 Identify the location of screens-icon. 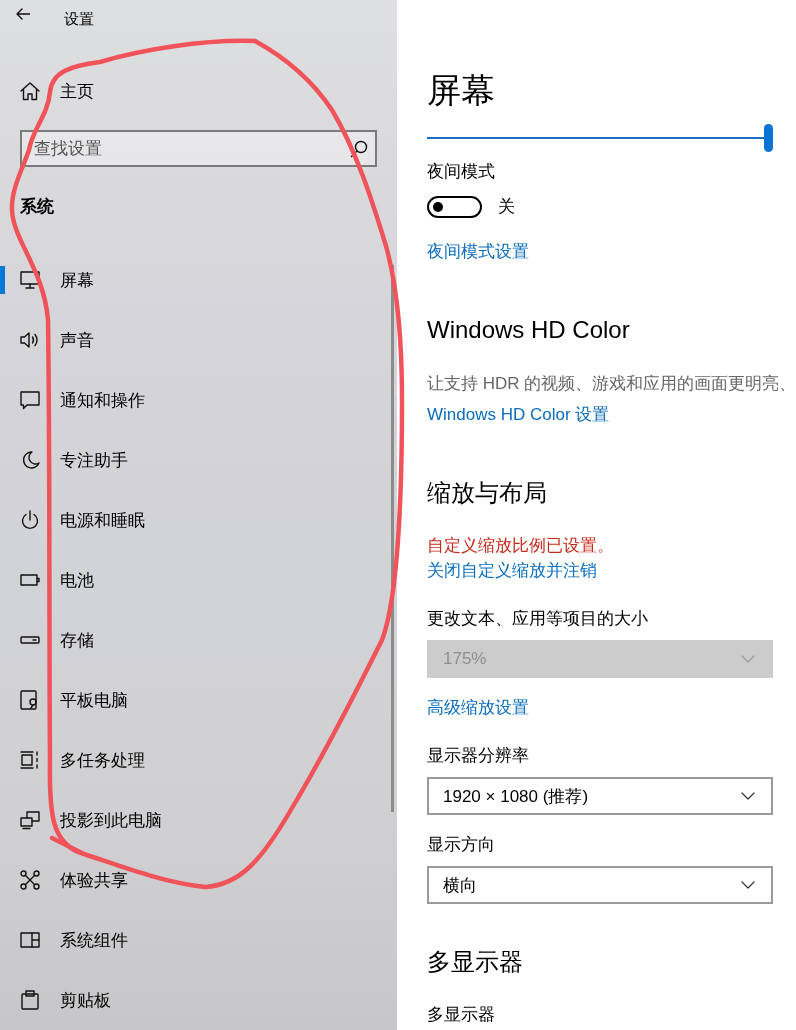
(30, 820).